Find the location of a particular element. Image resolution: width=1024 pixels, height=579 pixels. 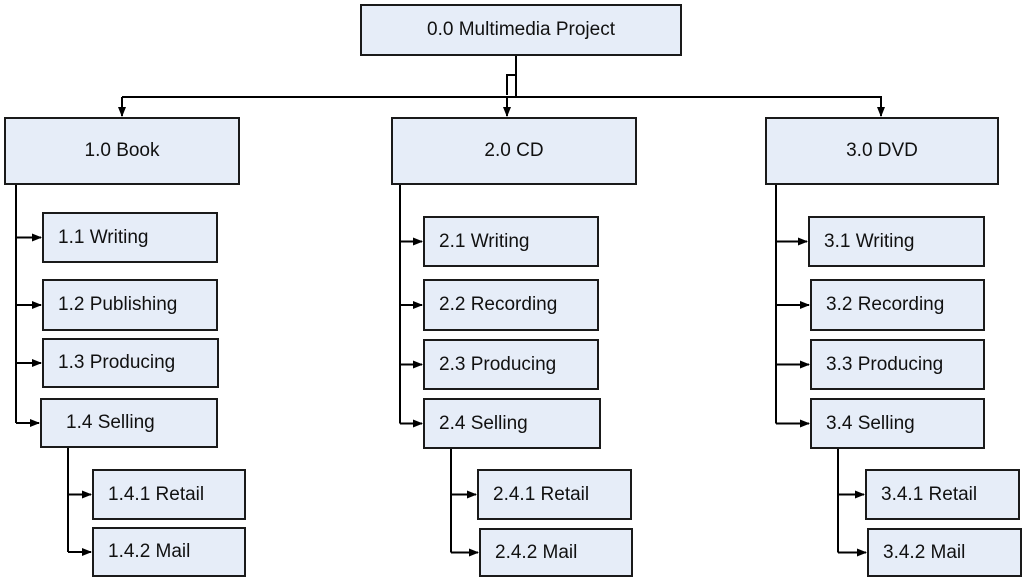

wbs-node-dvd-writing: 3.1 Writing is located at coordinates (896, 241).